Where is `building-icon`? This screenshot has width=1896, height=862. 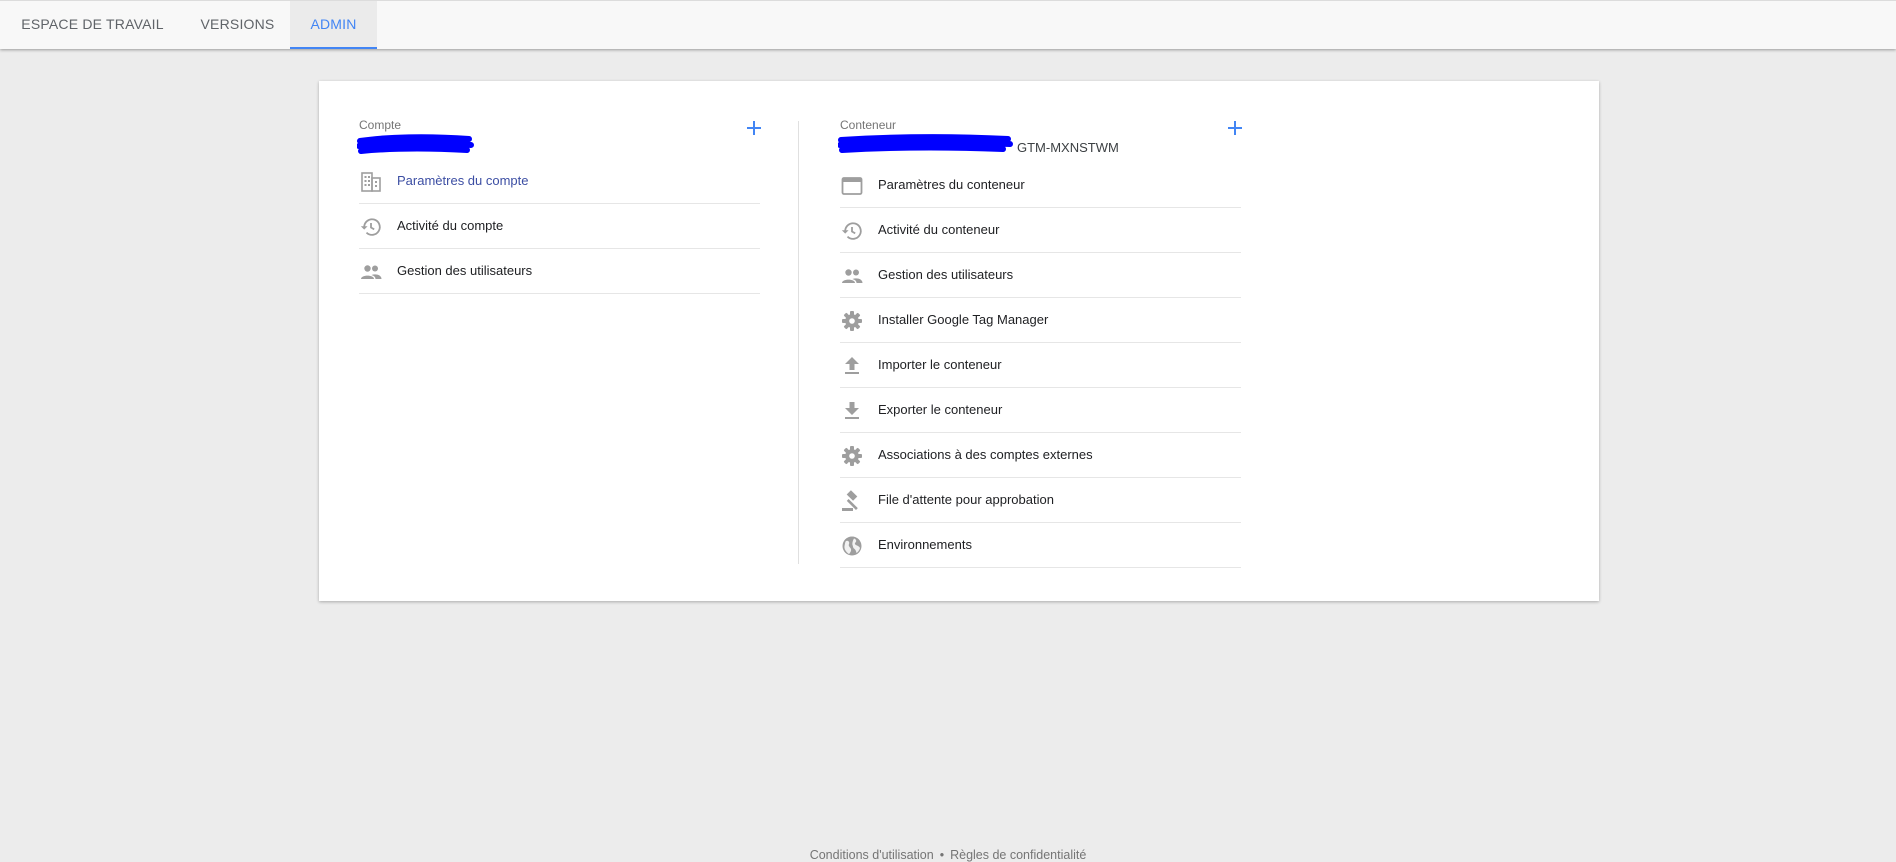
building-icon is located at coordinates (371, 182).